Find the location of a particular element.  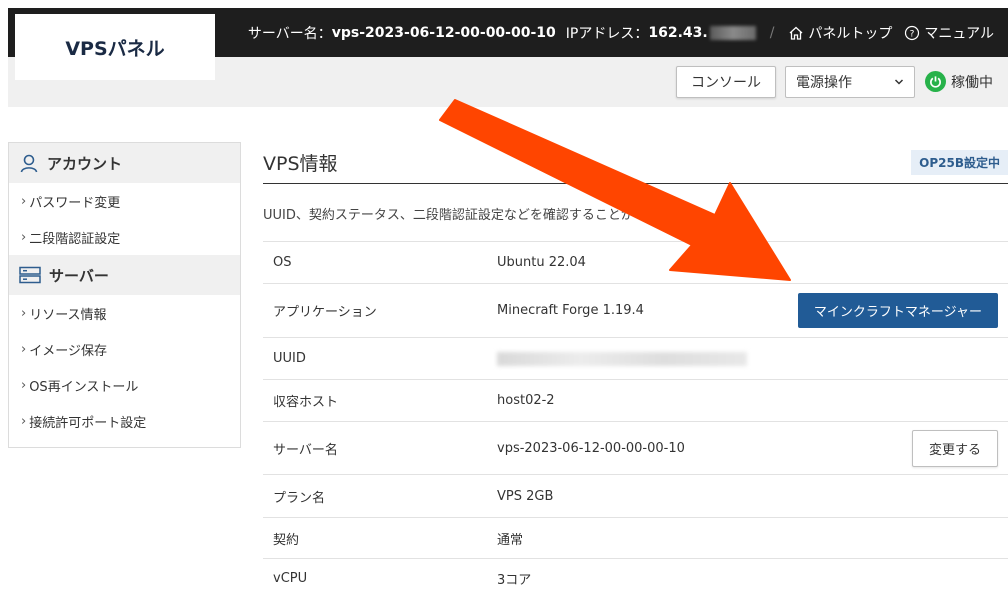

uuid-redaction is located at coordinates (622, 358).